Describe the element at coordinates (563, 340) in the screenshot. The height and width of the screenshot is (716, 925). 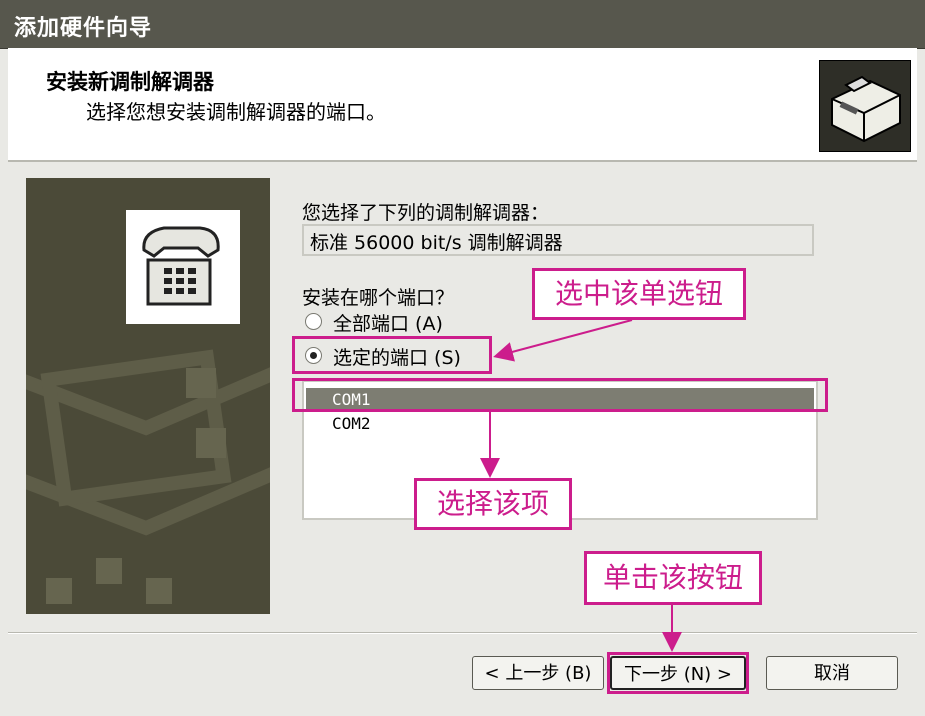
I see `arrow-to-radio` at that location.